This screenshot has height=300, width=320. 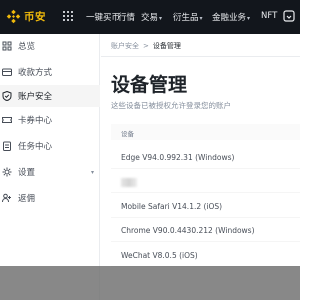 I want to click on top-navigation-bar: 币安 一键买币 行情 交易▾ 衍生品▾ 金融业务▾ NFT, so click(x=150, y=17).